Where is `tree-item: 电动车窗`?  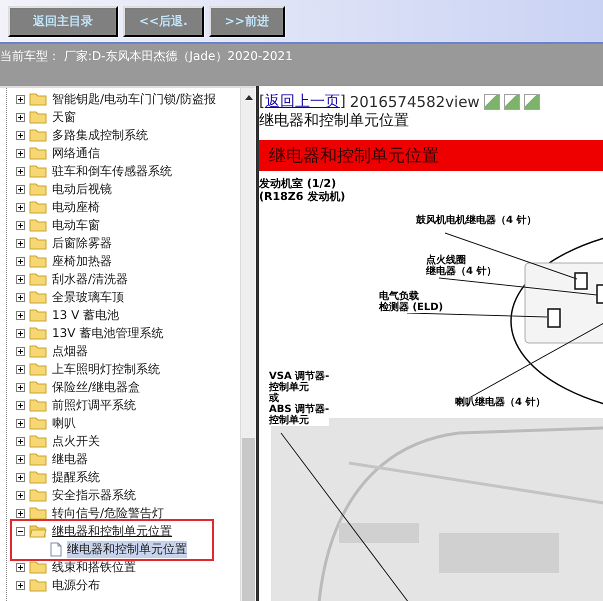 tree-item: 电动车窗 is located at coordinates (76, 225).